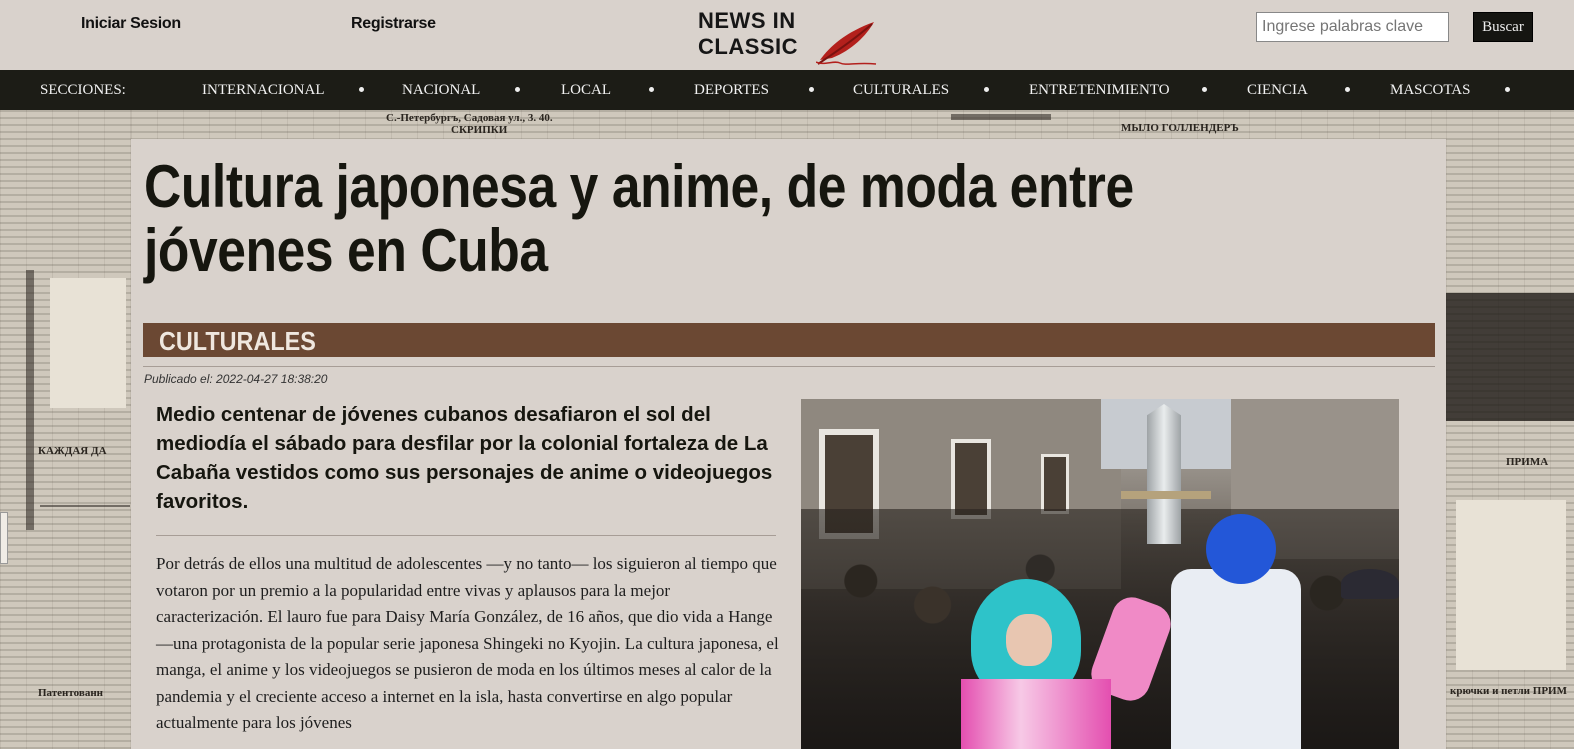 The height and width of the screenshot is (749, 1574). What do you see at coordinates (1236, 659) in the screenshot?
I see `photo-cosplayer-coat` at bounding box center [1236, 659].